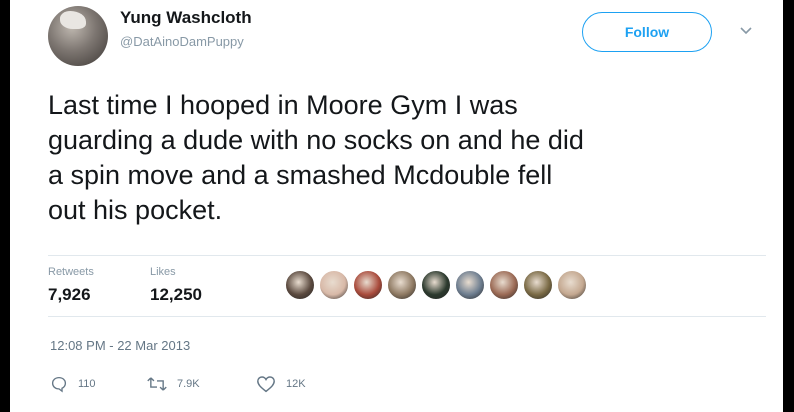 This screenshot has height=412, width=794. I want to click on display-name: Yung Washcloth, so click(186, 18).